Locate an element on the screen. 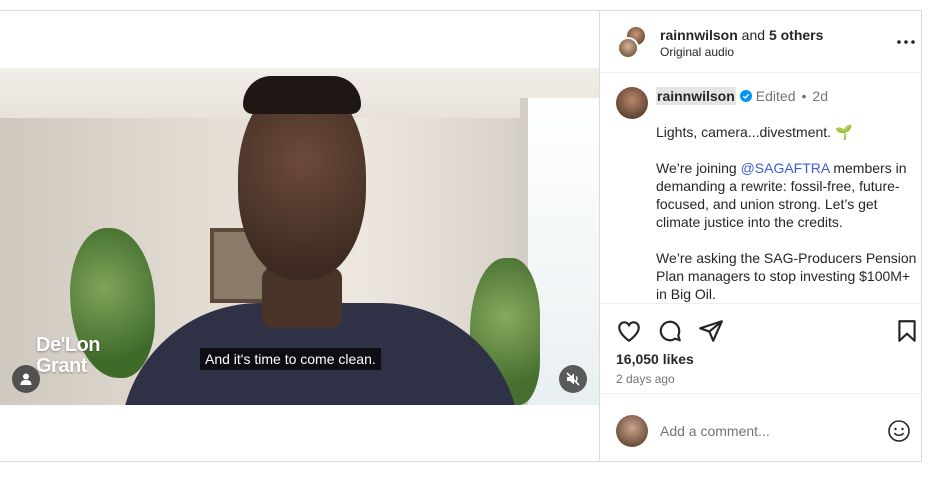 This screenshot has height=477, width=936. audio-link: Original audio is located at coordinates (741, 52).